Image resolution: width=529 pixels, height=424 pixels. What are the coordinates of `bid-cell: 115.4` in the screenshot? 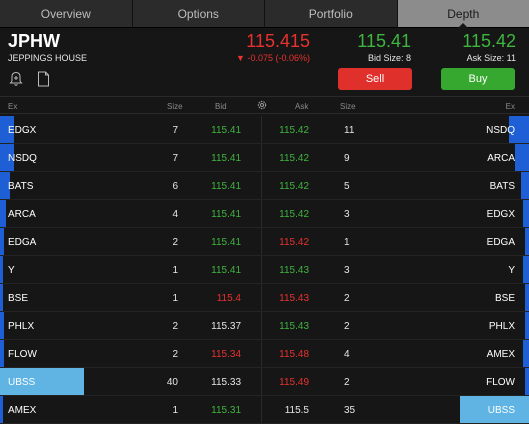 It's located at (228, 298).